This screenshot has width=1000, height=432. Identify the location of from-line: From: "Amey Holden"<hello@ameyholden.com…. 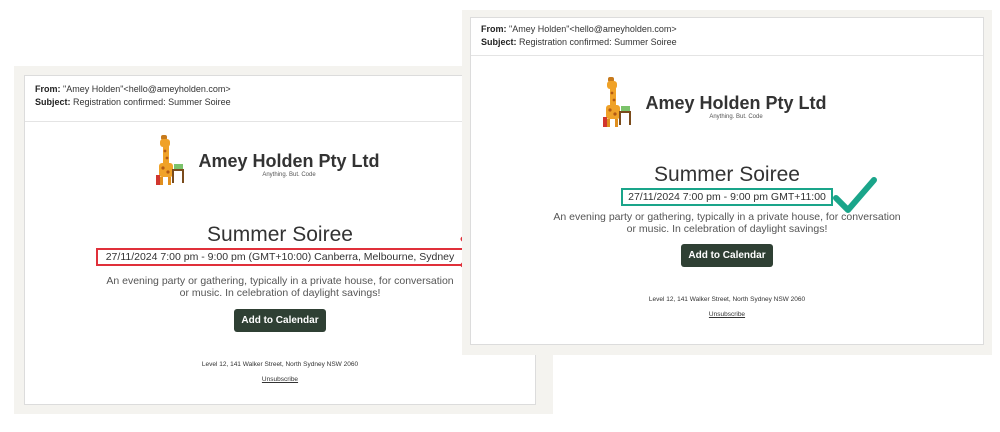
(579, 29).